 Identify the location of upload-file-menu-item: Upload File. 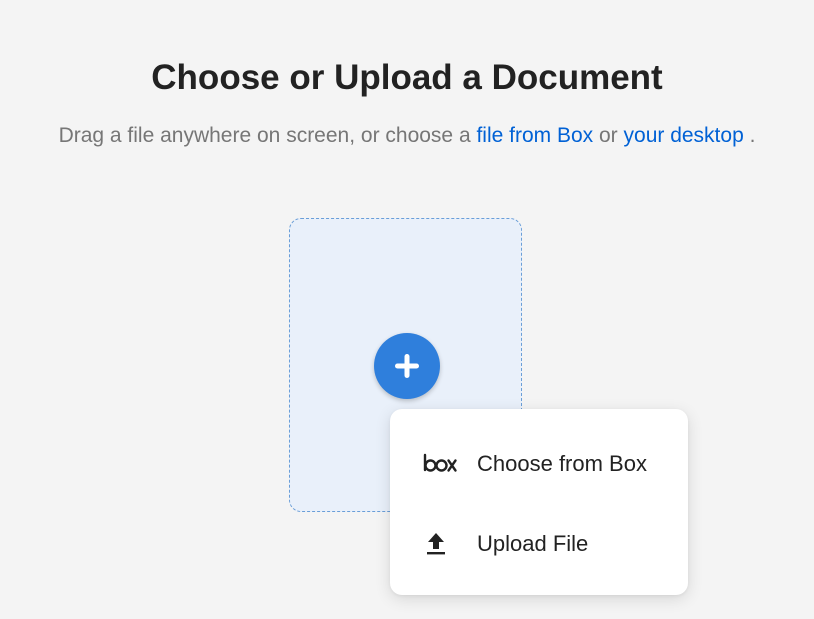
(539, 543).